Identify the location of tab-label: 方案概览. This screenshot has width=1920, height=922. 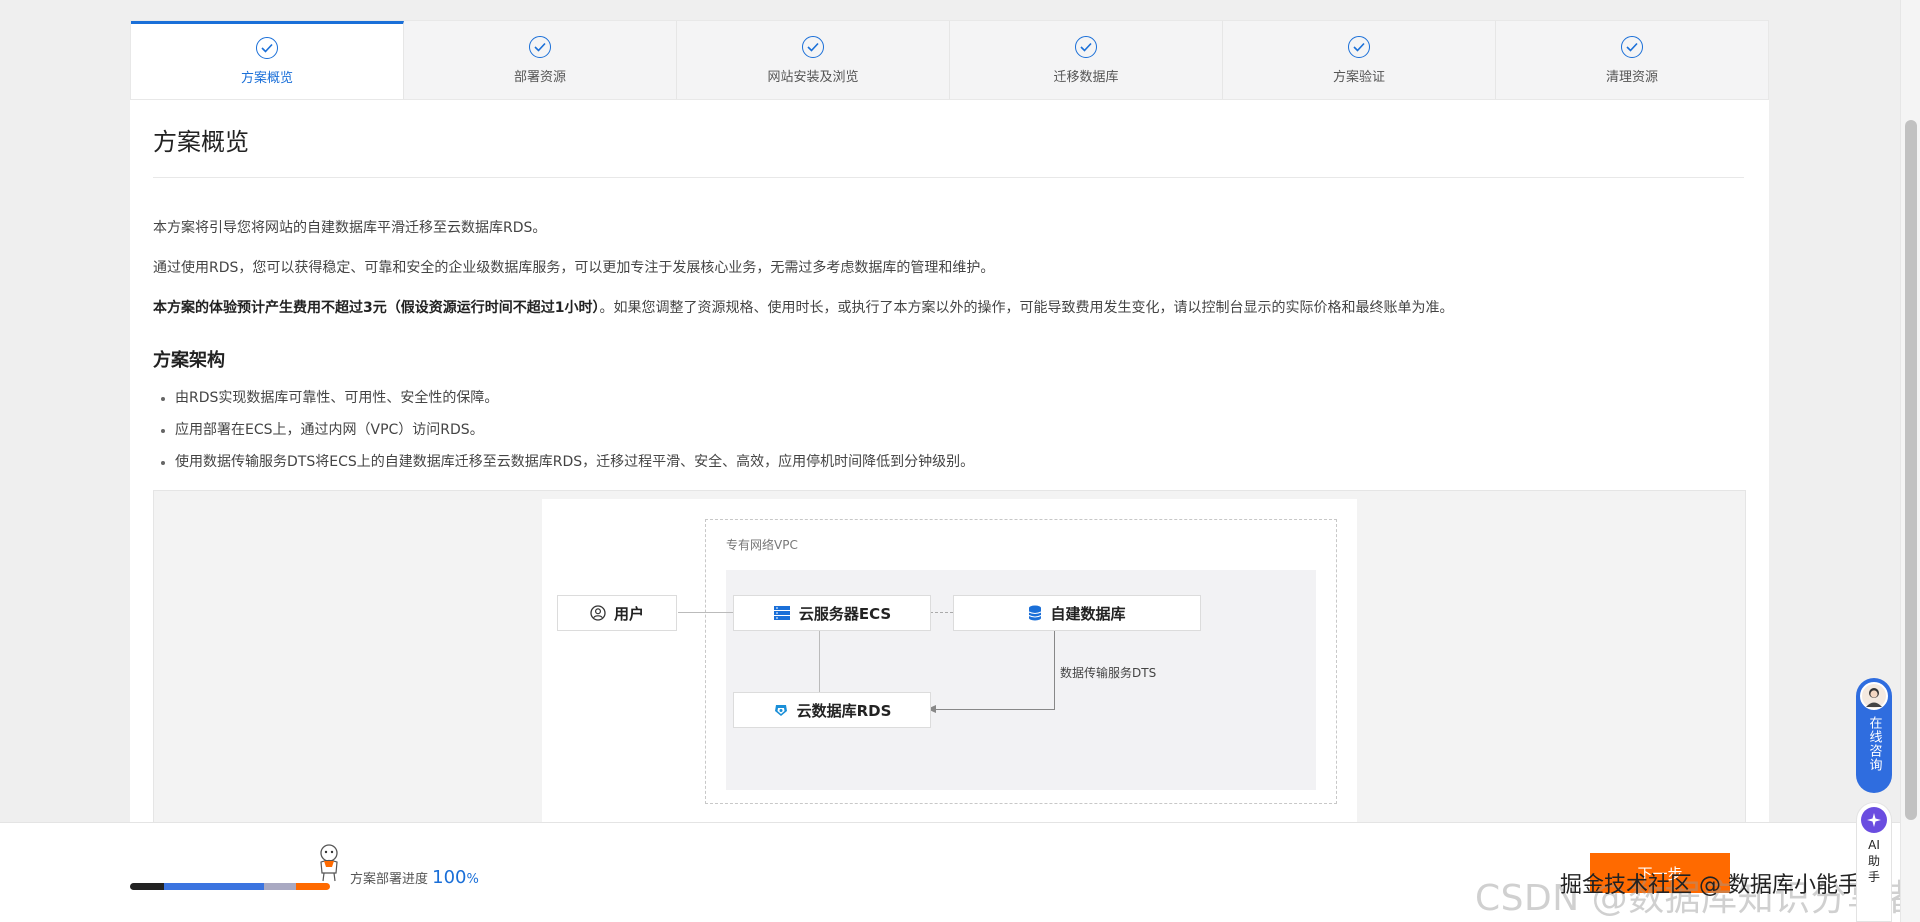
(266, 78).